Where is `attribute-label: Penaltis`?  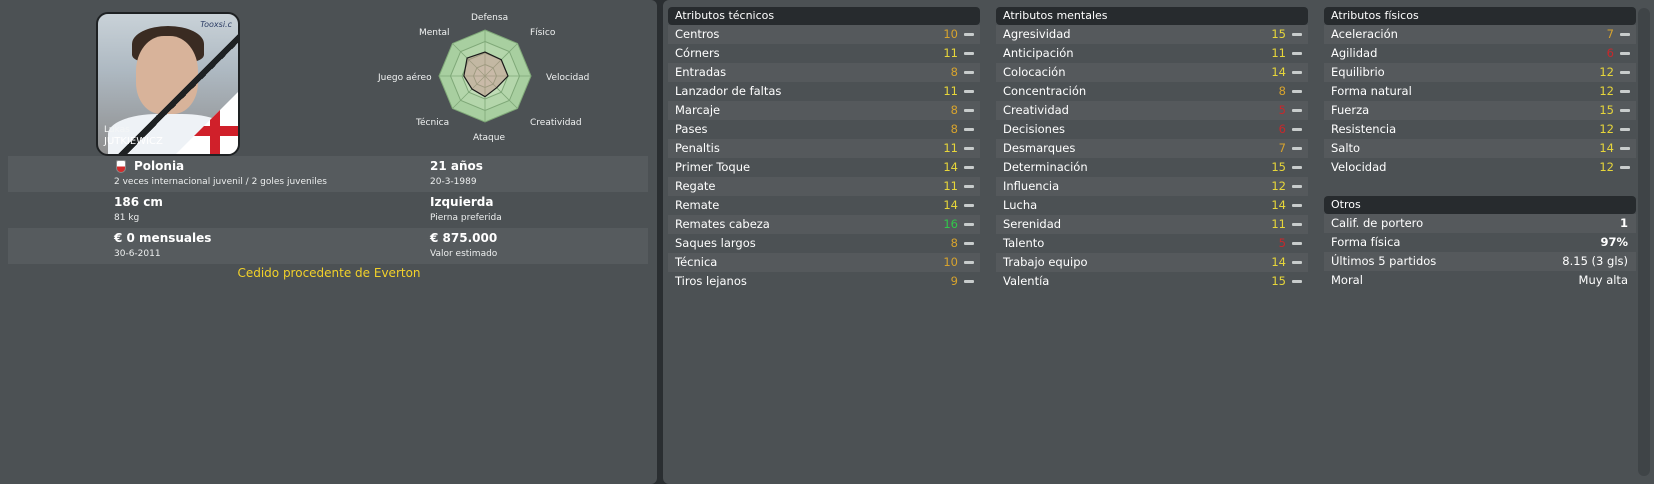
attribute-label: Penaltis is located at coordinates (697, 148).